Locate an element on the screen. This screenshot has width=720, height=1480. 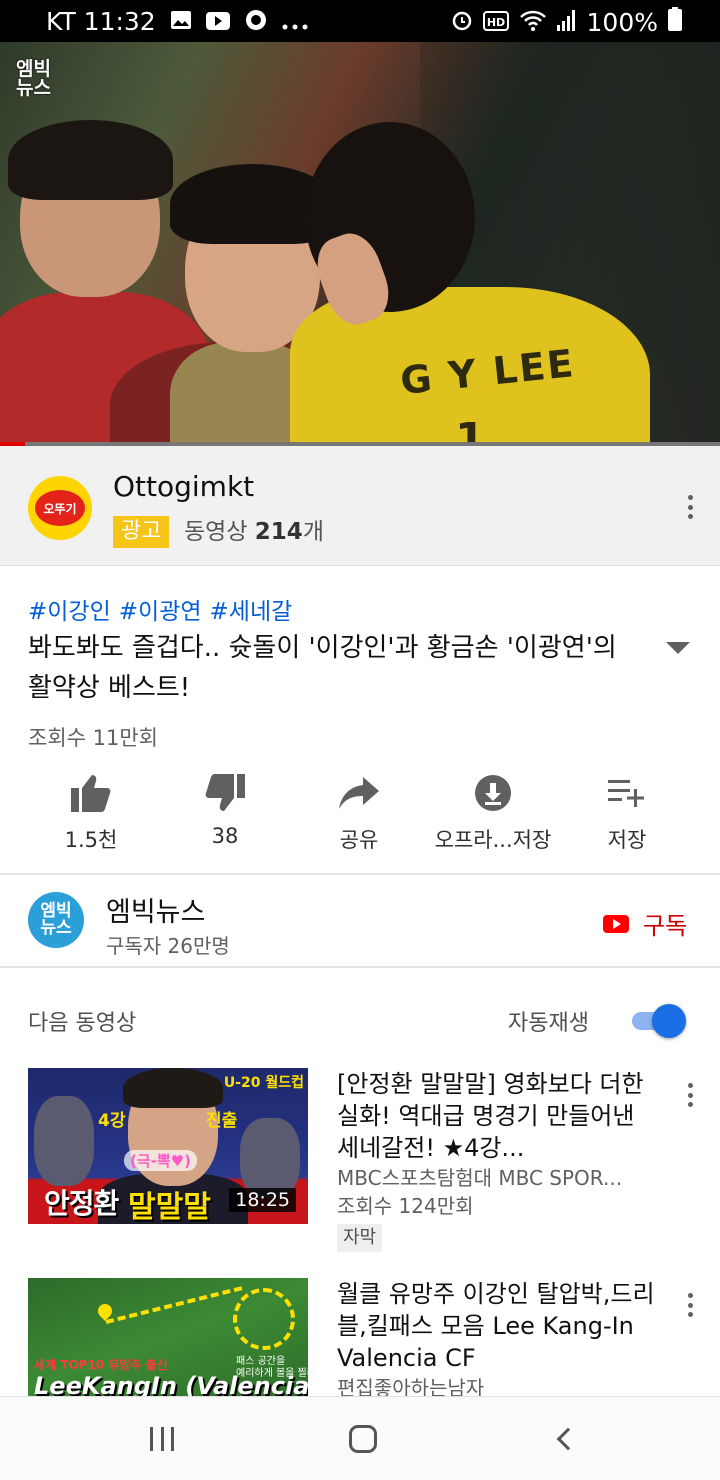
video-count-number: 214 is located at coordinates (278, 532).